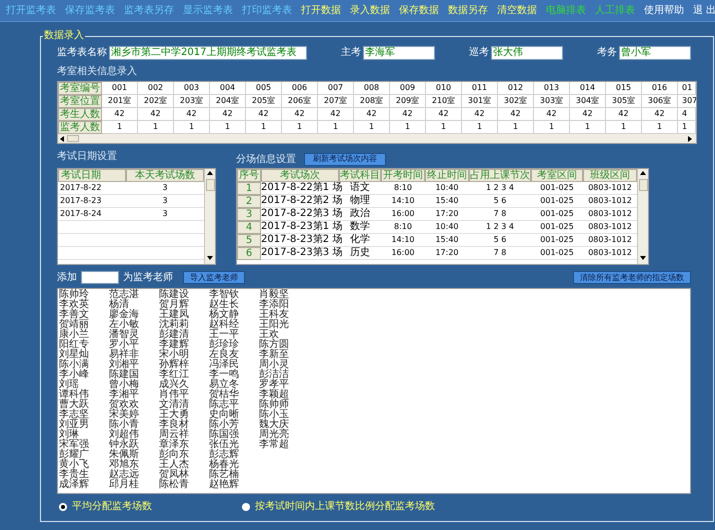  Describe the element at coordinates (527, 53) in the screenshot. I see `text-field: 张大伟` at that location.